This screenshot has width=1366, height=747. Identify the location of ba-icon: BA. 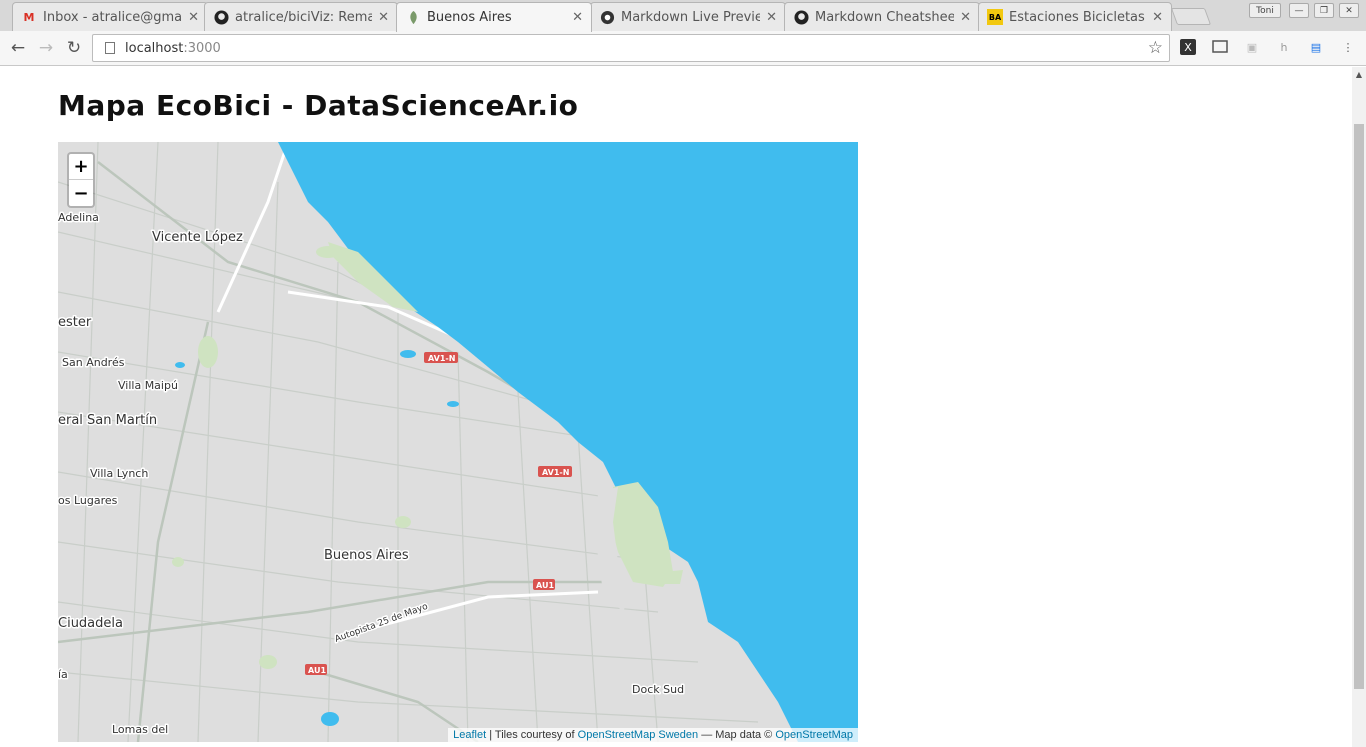
(995, 17).